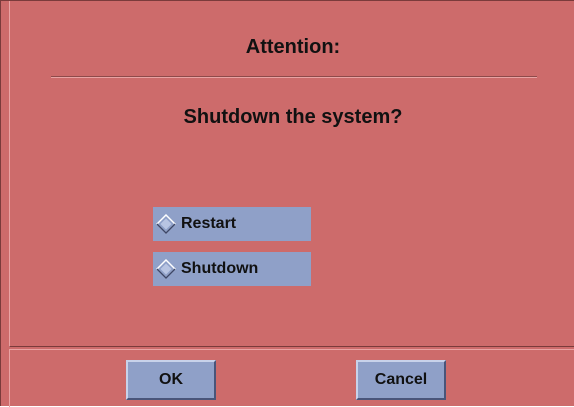 The width and height of the screenshot is (574, 407). What do you see at coordinates (291, 378) in the screenshot?
I see `dialog-button-bar: OK Cancel` at bounding box center [291, 378].